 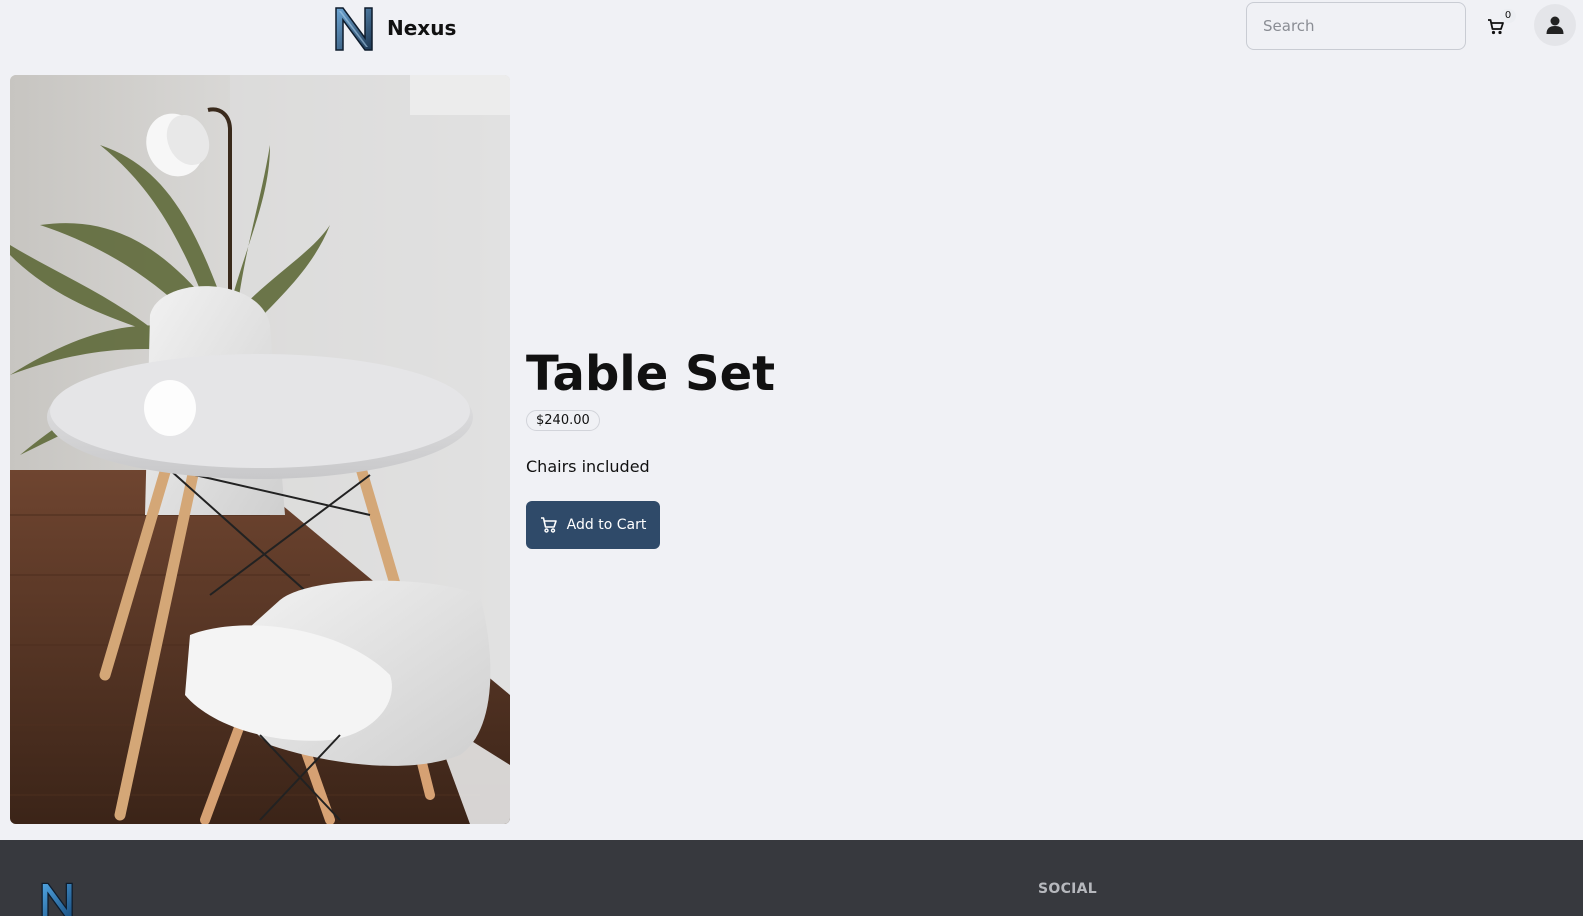 I want to click on site-footer: SOCIAL, so click(x=791, y=878).